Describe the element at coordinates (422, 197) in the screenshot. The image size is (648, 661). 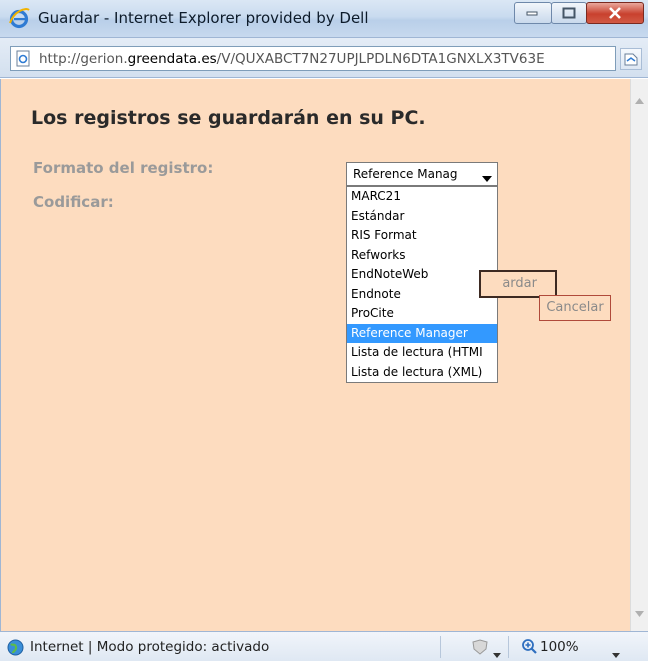
I see `format-option: MARC21` at that location.